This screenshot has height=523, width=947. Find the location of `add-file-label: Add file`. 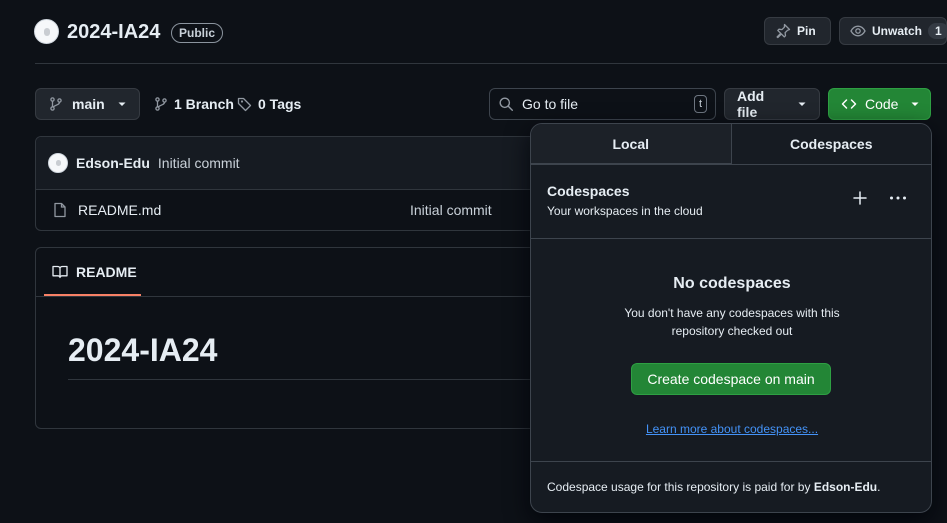

add-file-label: Add file is located at coordinates (751, 104).